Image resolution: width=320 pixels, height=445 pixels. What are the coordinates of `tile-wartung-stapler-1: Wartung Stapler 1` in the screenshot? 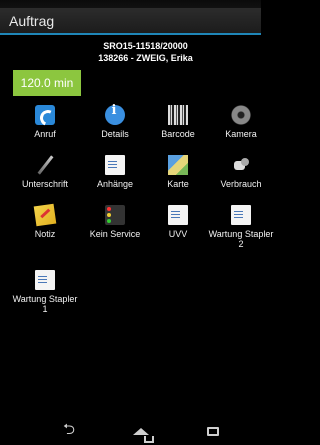 It's located at (45, 292).